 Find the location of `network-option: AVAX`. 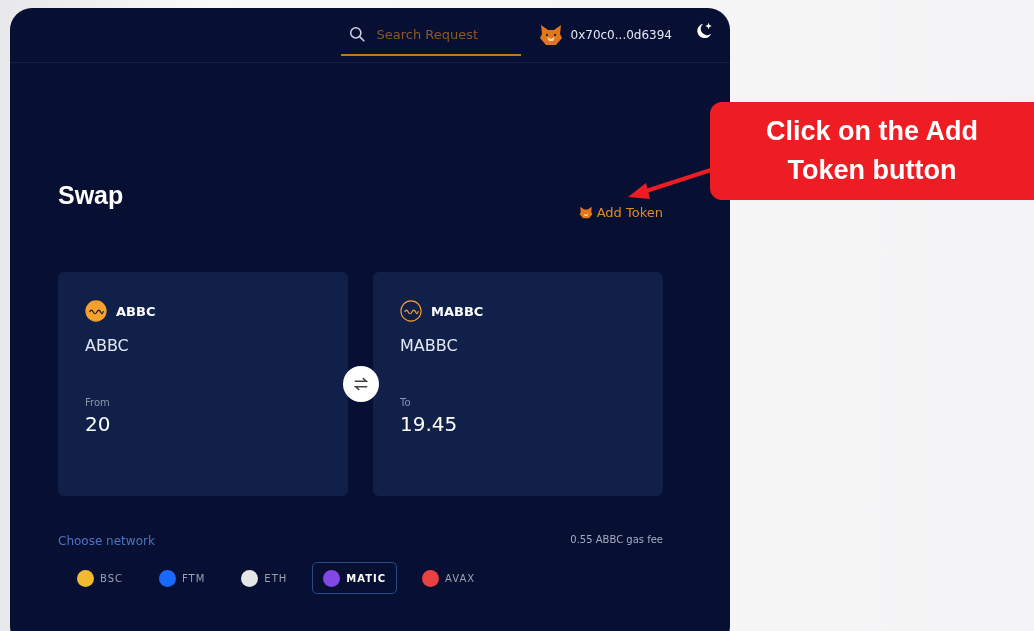

network-option: AVAX is located at coordinates (449, 578).